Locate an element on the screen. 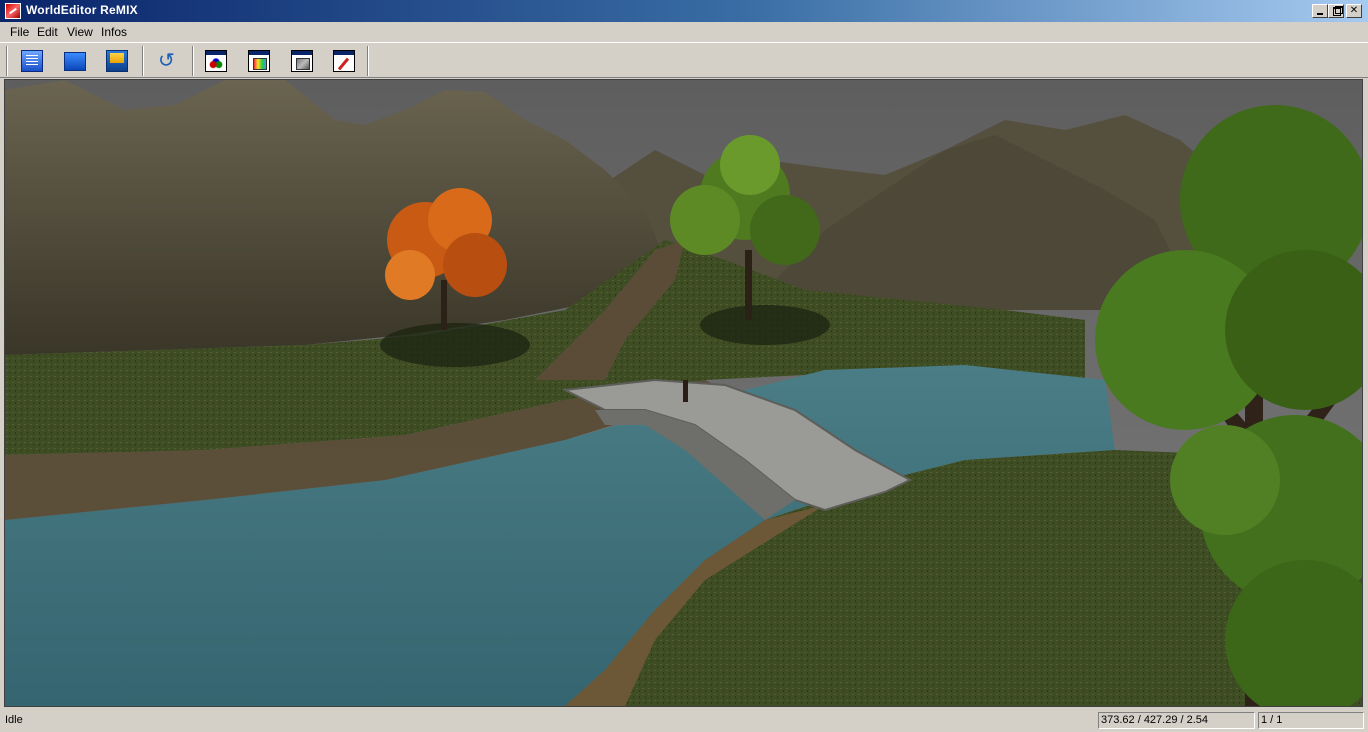 This screenshot has height=732, width=1368. new-button is located at coordinates (32, 61).